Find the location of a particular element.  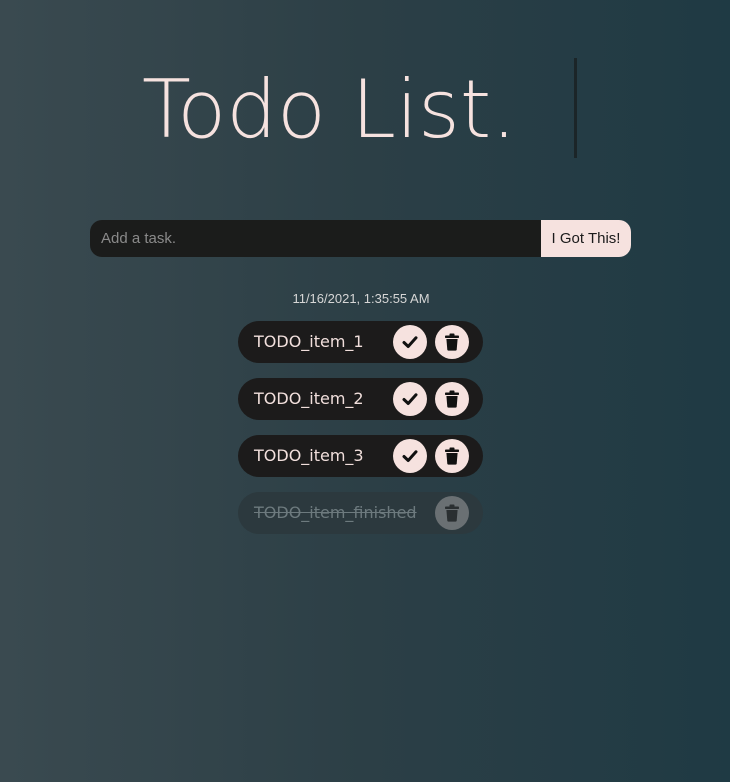

text-cursor is located at coordinates (575, 108).